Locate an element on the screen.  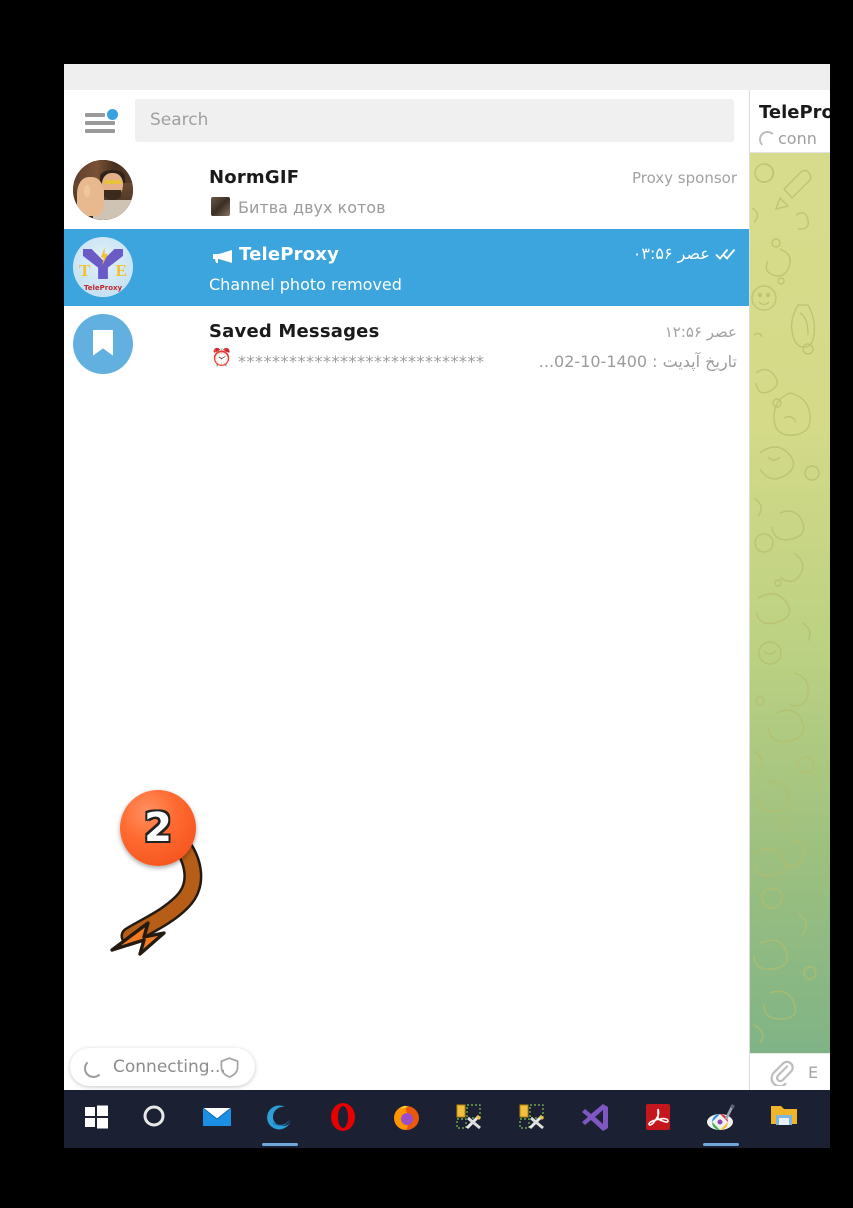
cortana-icon is located at coordinates (154, 1119).